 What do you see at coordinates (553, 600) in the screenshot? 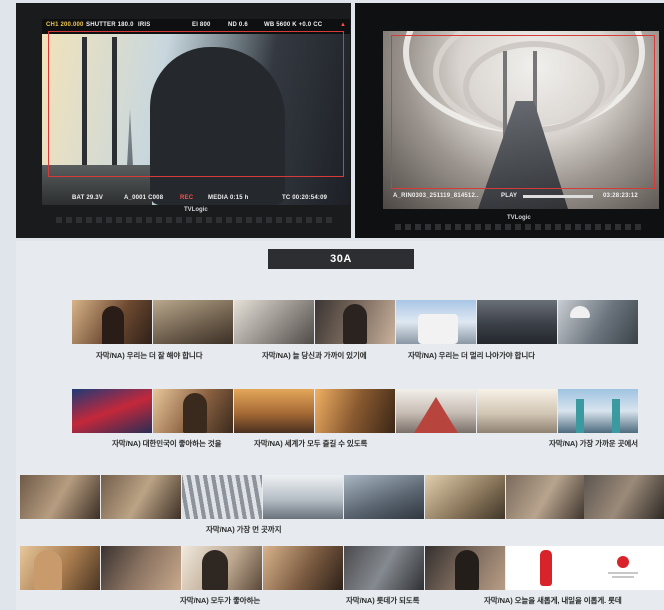
I see `caption: 자막/NA) 오늘을 새롭게, 내일을 이롭게. 롯데` at bounding box center [553, 600].